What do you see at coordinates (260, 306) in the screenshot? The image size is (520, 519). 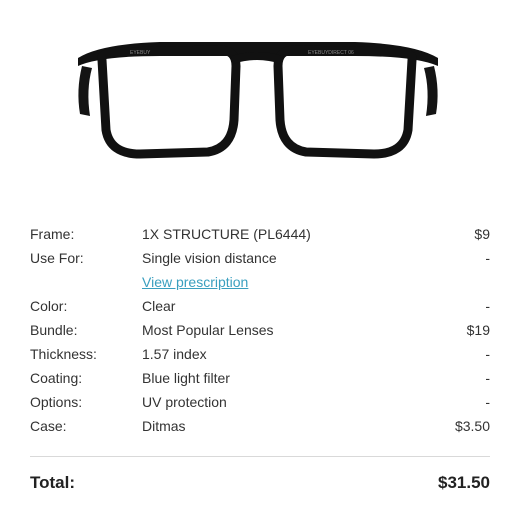 I see `row-color: Color: Clear -` at bounding box center [260, 306].